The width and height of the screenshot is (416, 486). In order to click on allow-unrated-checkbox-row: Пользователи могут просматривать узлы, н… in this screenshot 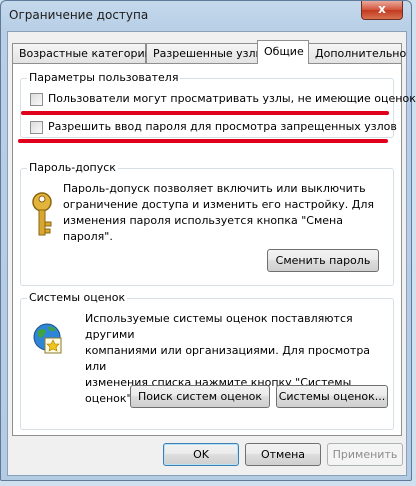, I will do `click(223, 99)`.